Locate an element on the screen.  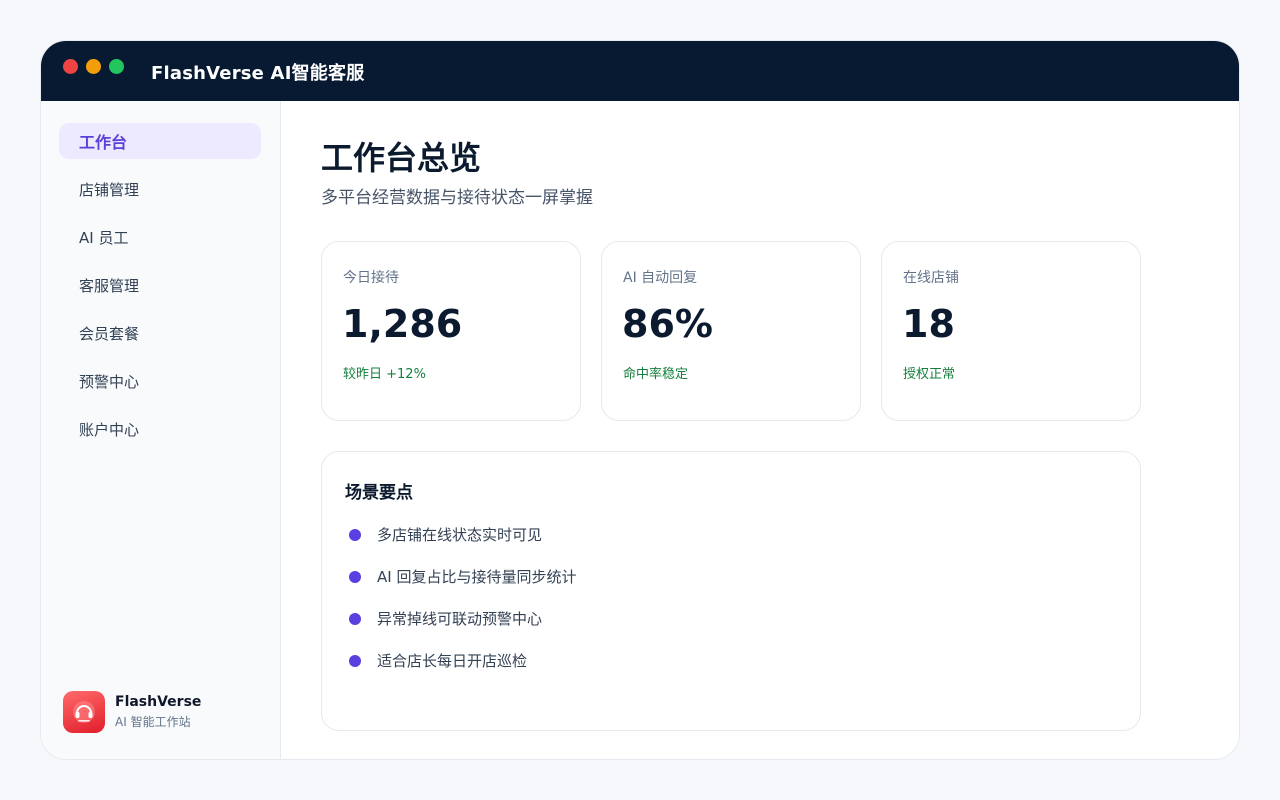
sidebar-item-ai-staff: AI 员工 is located at coordinates (160, 237).